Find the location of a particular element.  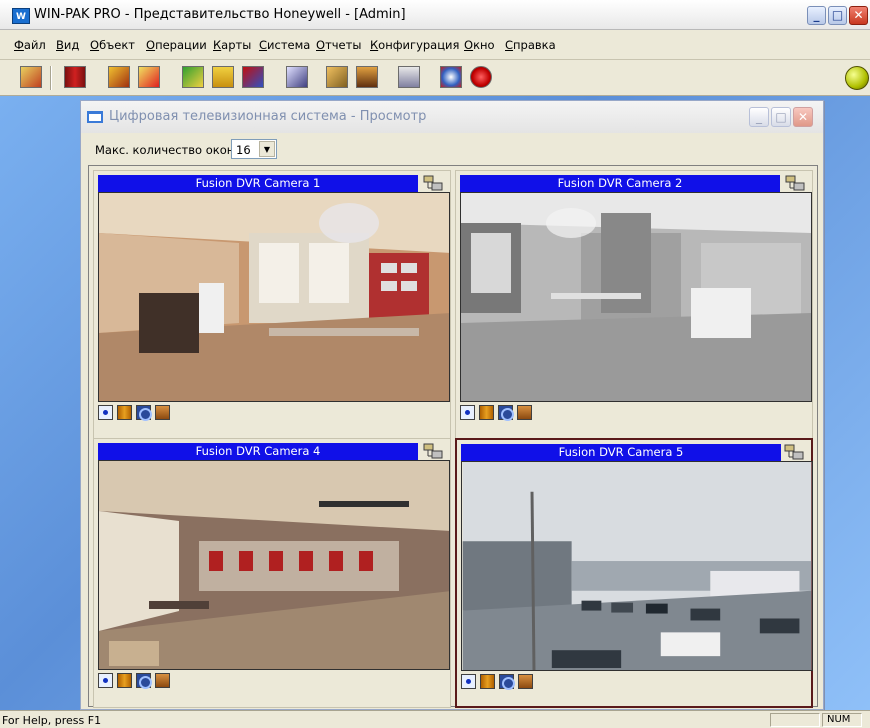

menu-operations: Операции is located at coordinates (176, 45).